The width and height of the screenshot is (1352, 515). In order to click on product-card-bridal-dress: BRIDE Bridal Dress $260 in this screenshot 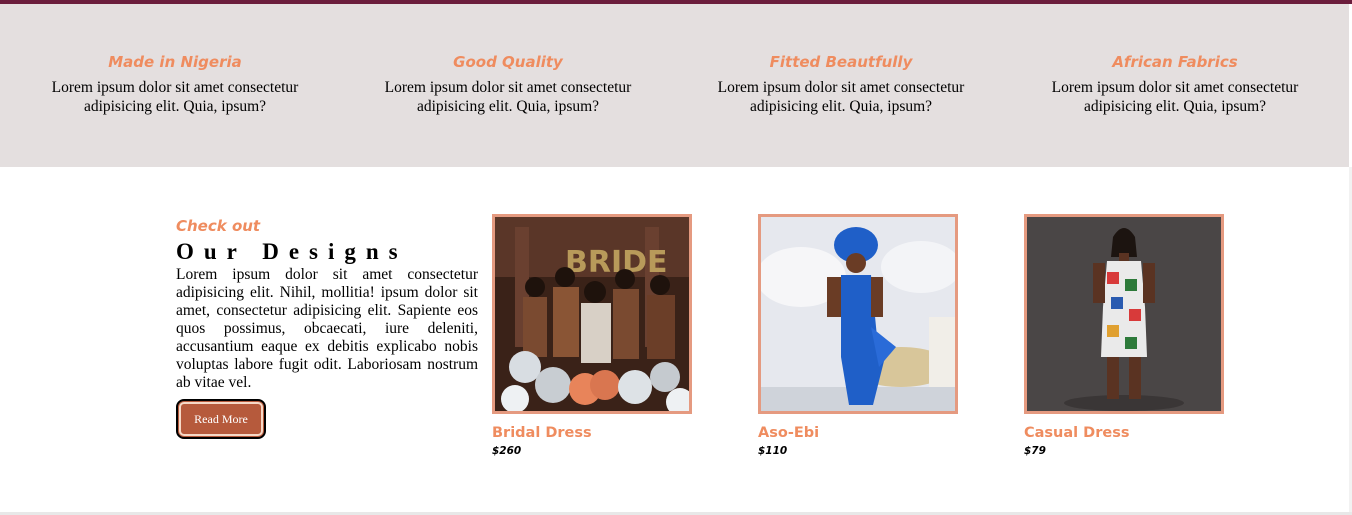, I will do `click(592, 335)`.